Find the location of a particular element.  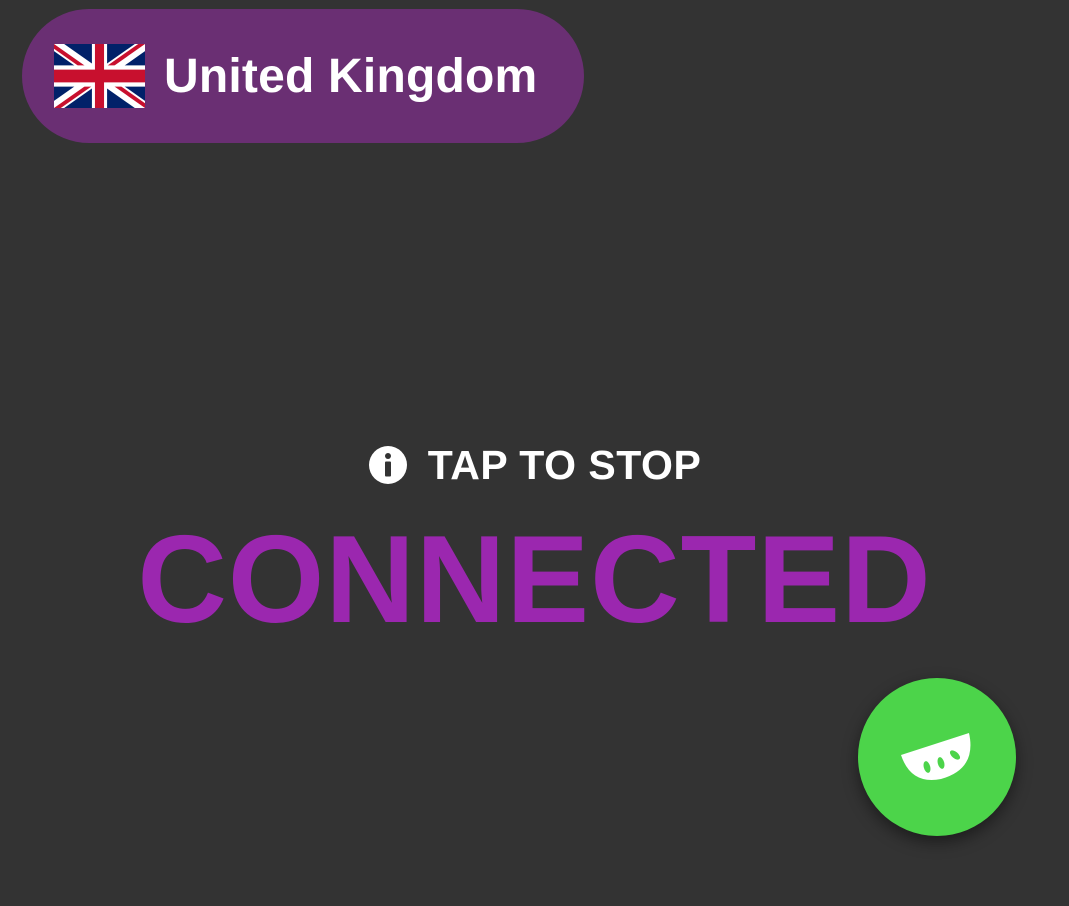

tap-to-stop-label: TAP TO STOP is located at coordinates (564, 464).